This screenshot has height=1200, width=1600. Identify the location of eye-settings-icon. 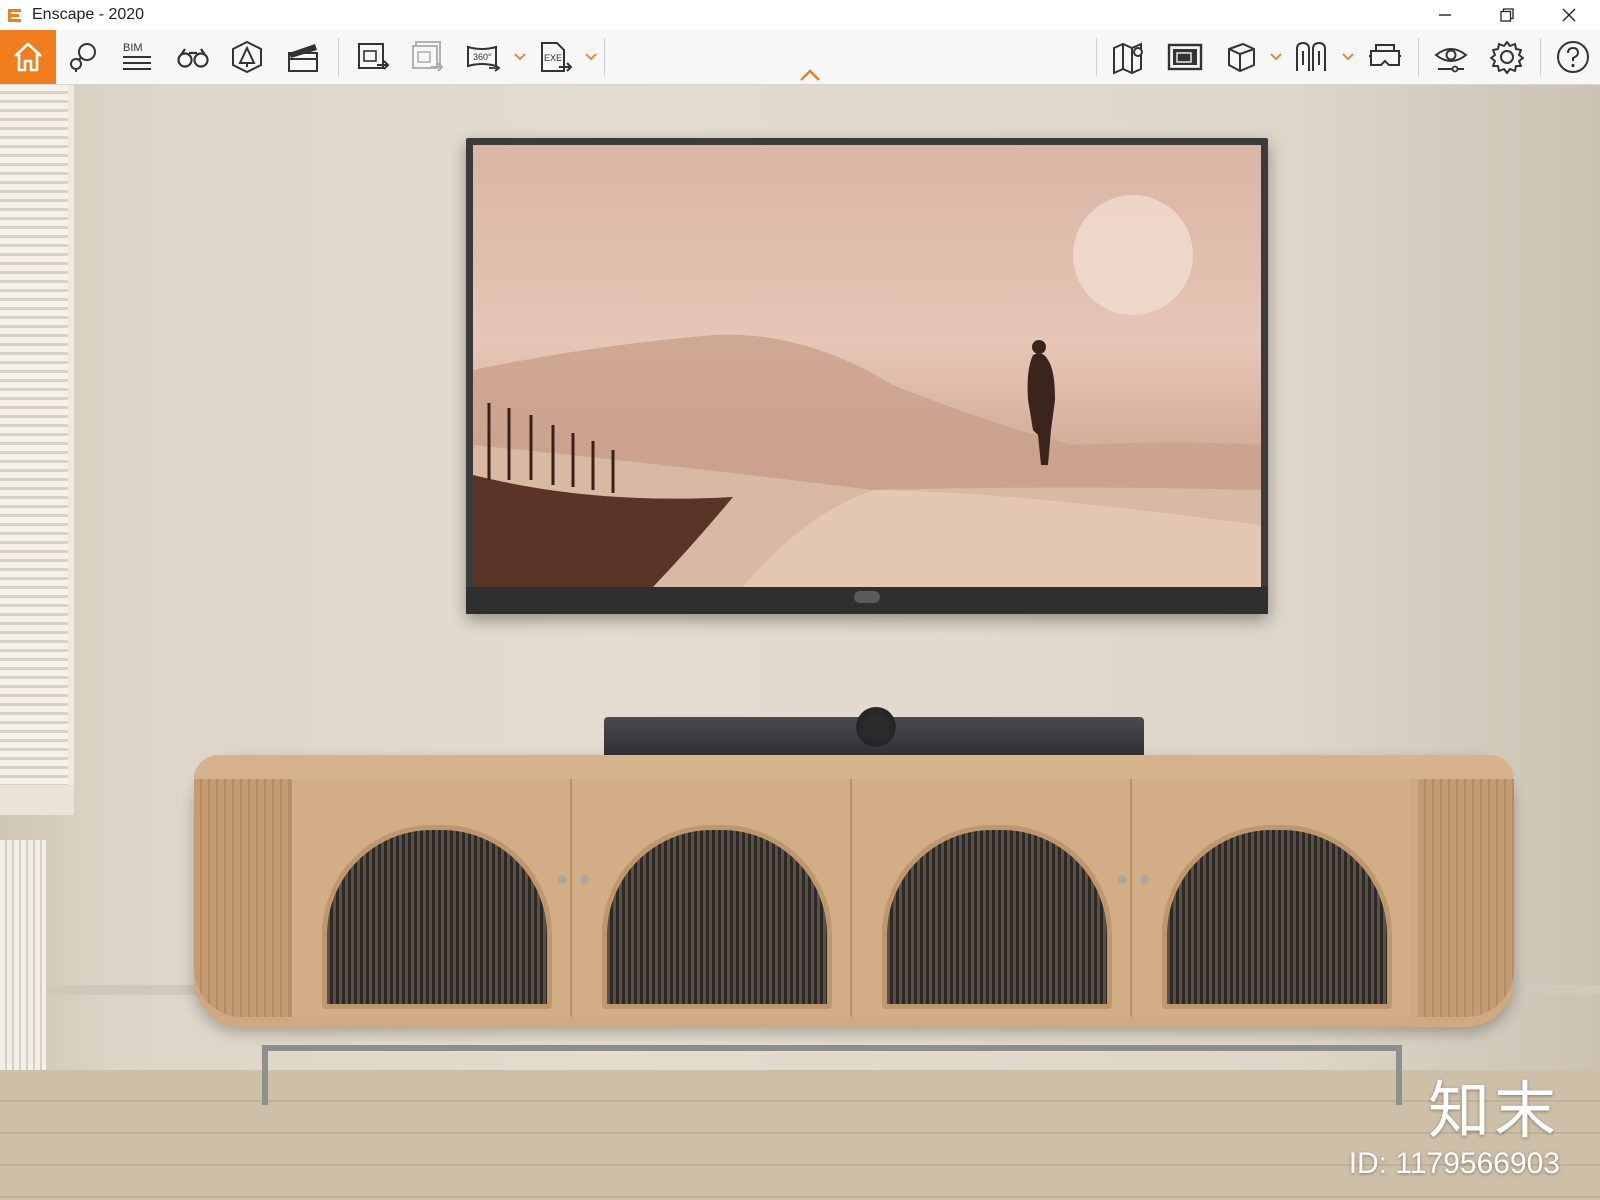
(1451, 60).